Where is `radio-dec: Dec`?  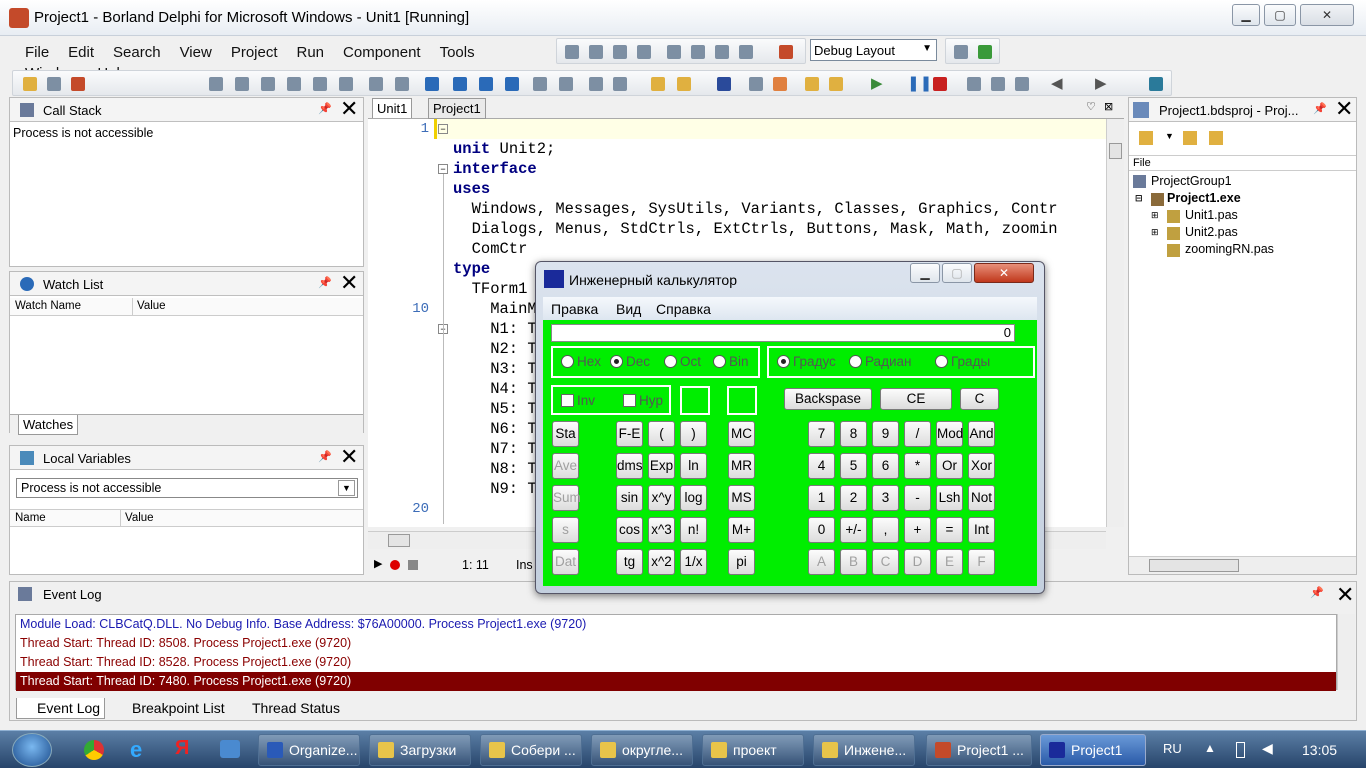
radio-dec: Dec is located at coordinates (630, 361).